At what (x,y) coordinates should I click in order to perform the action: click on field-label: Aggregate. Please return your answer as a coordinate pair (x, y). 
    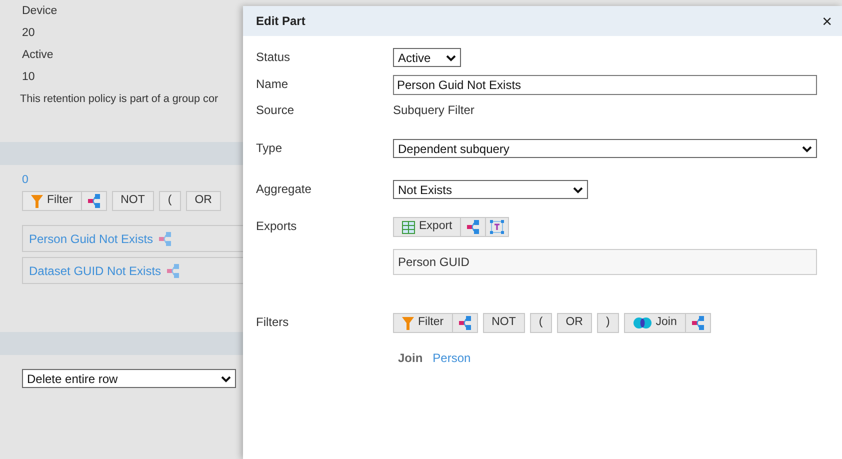
    Looking at the image, I should click on (283, 189).